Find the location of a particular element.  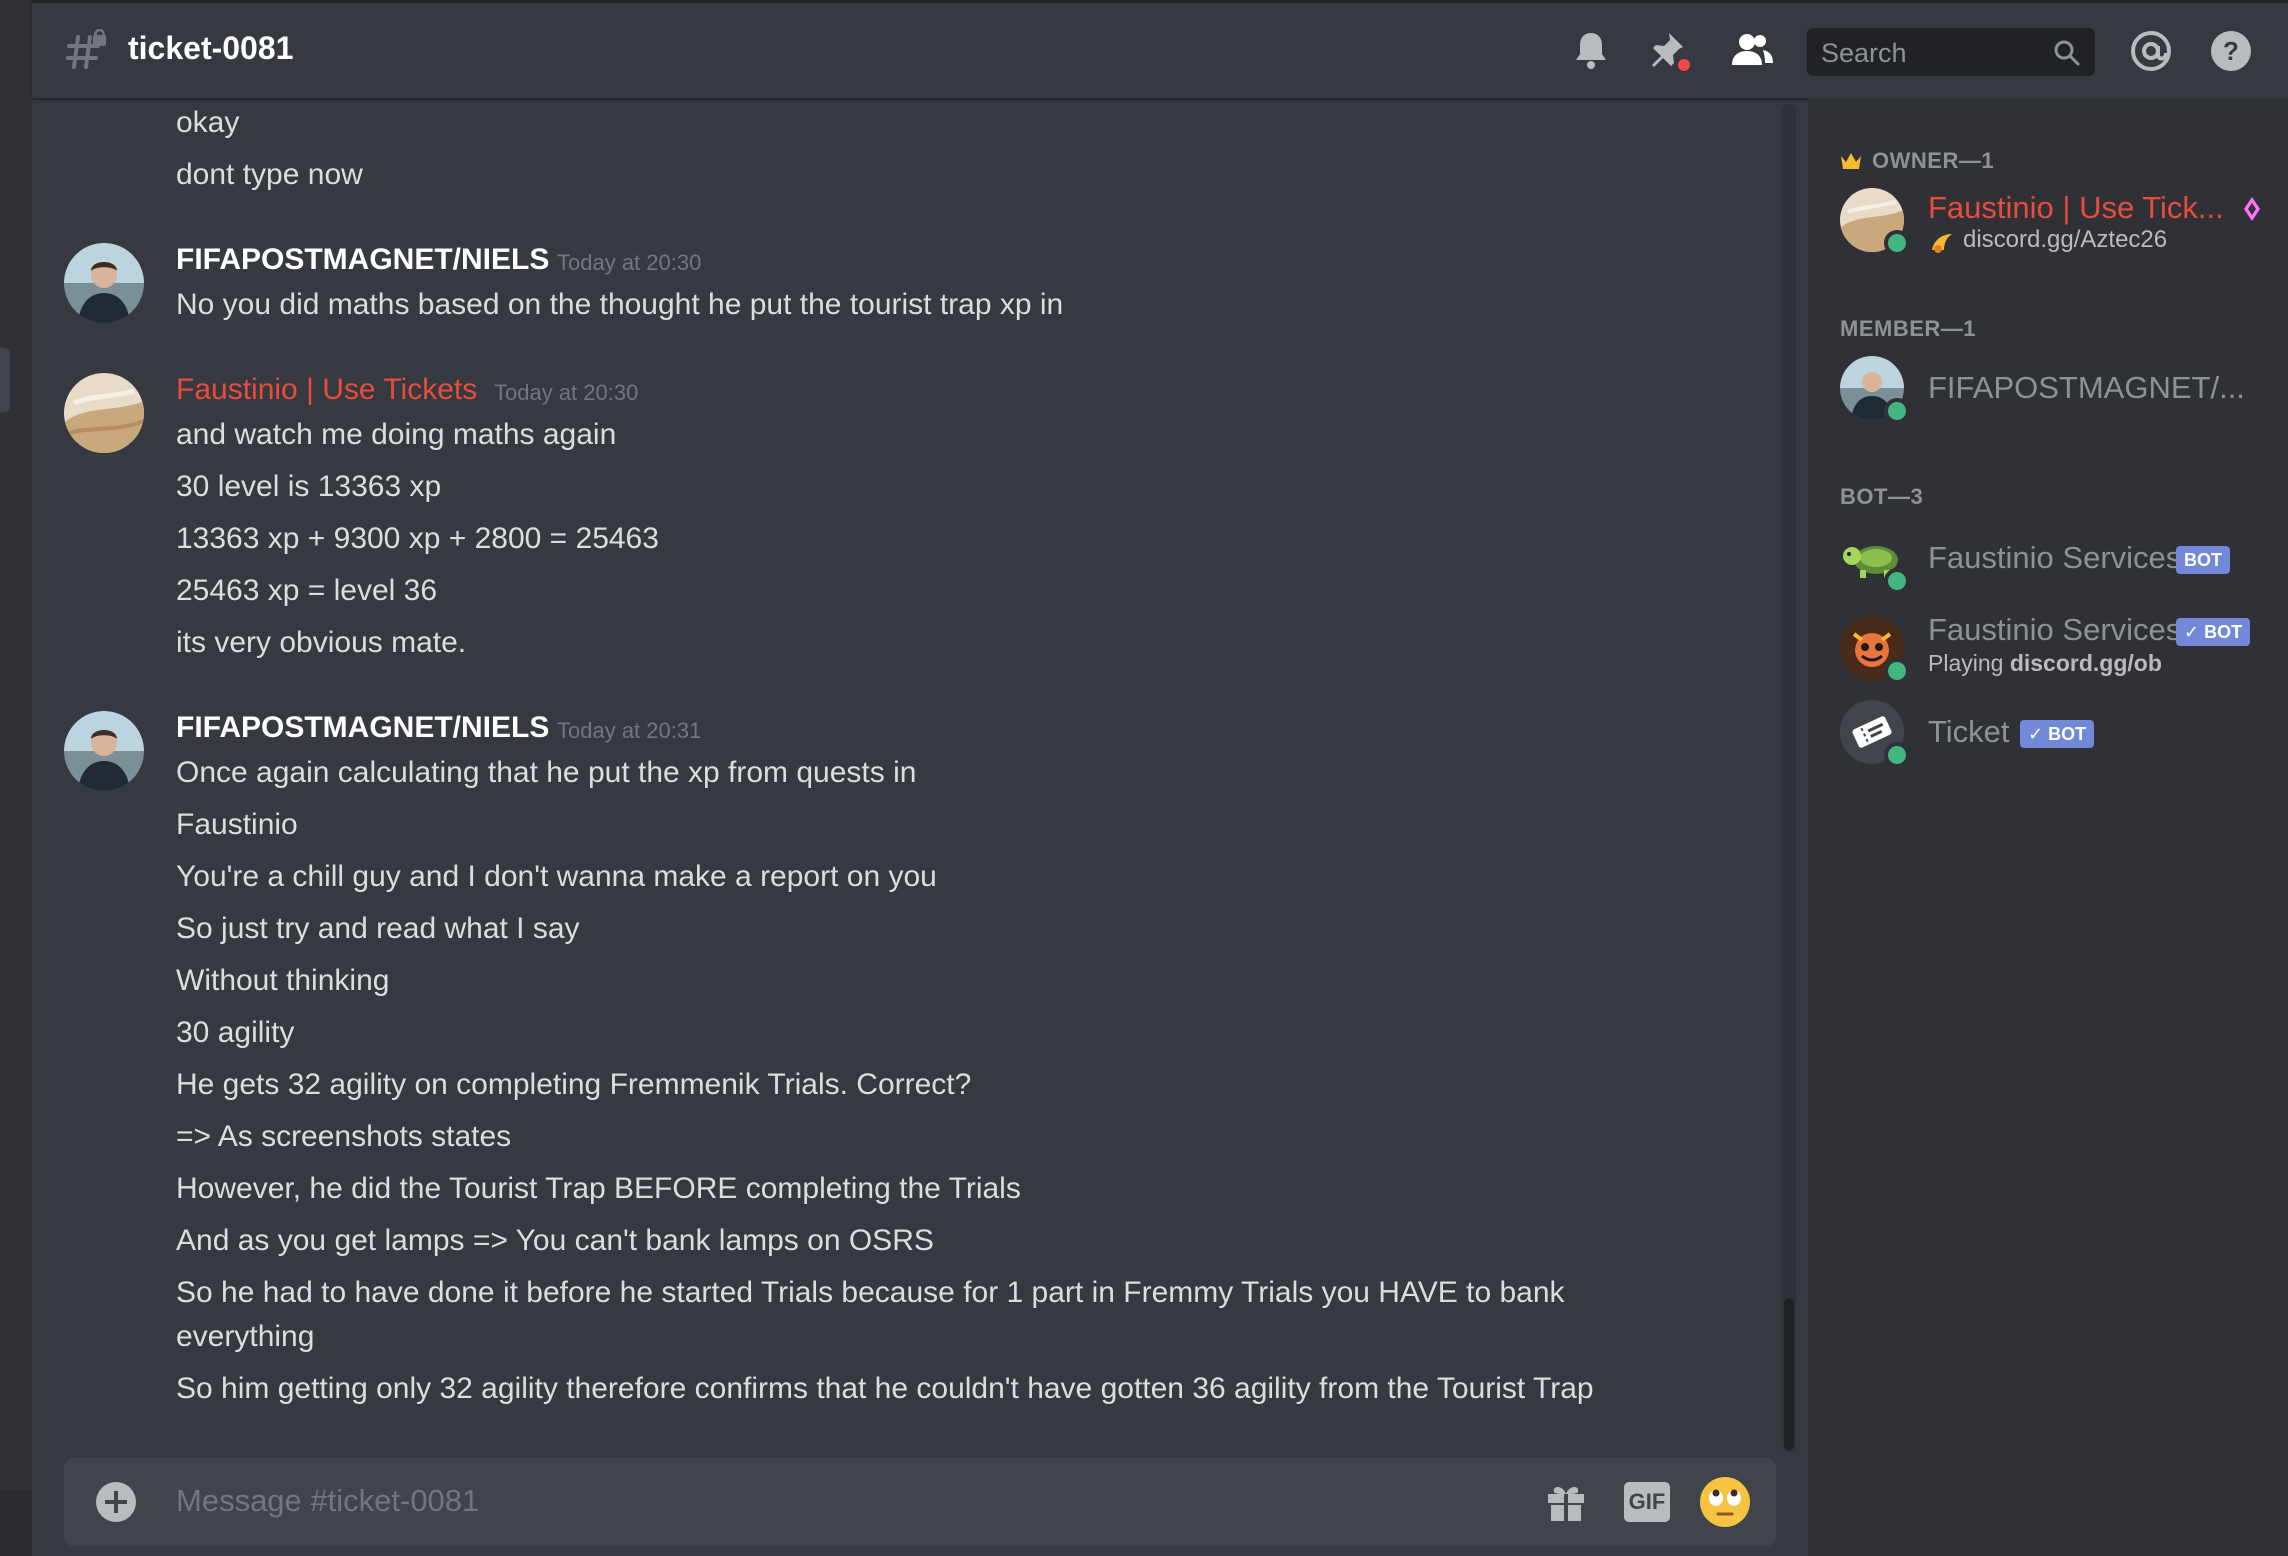

message-line: 13363 xp + 9300 xp + 2800 = 25463 is located at coordinates (417, 538).